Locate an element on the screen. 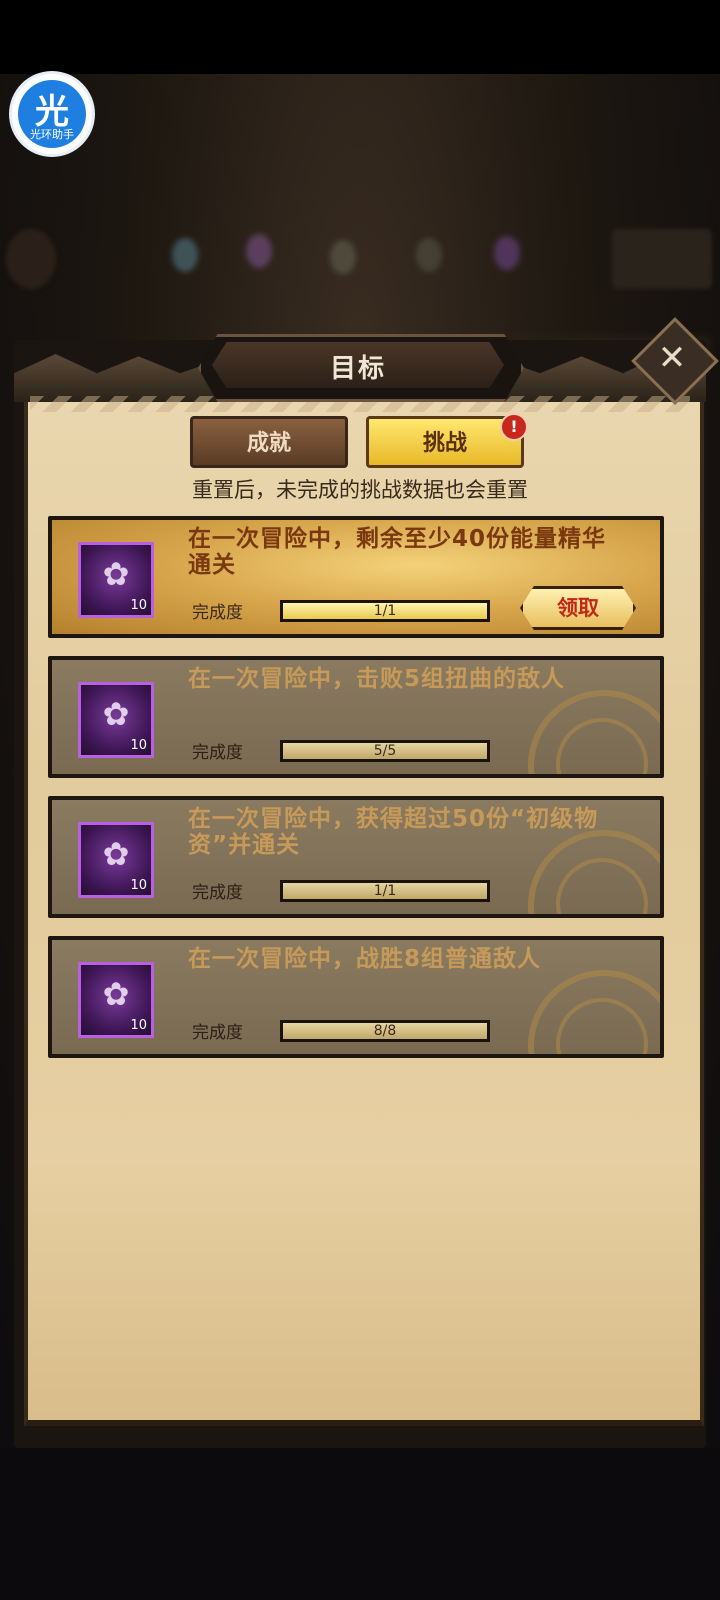  progress-value: 8/8 is located at coordinates (385, 1031).